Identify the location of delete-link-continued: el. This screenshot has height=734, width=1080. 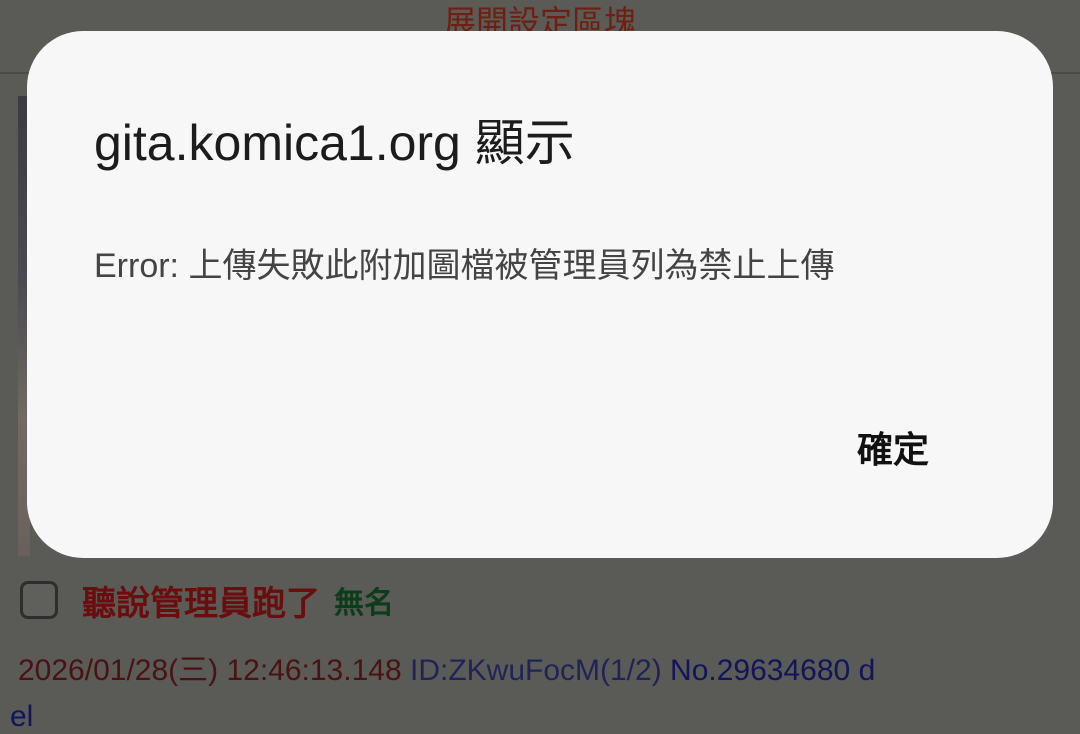
(21, 717).